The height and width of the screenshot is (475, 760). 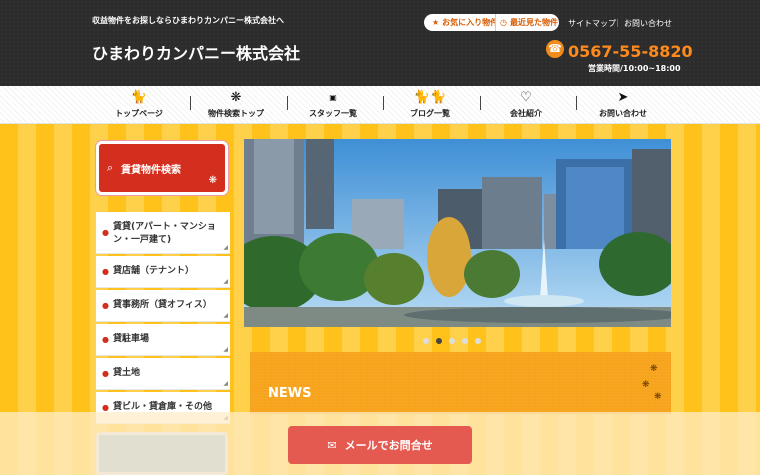 I want to click on contact-link: お問い合わせ, so click(x=648, y=23).